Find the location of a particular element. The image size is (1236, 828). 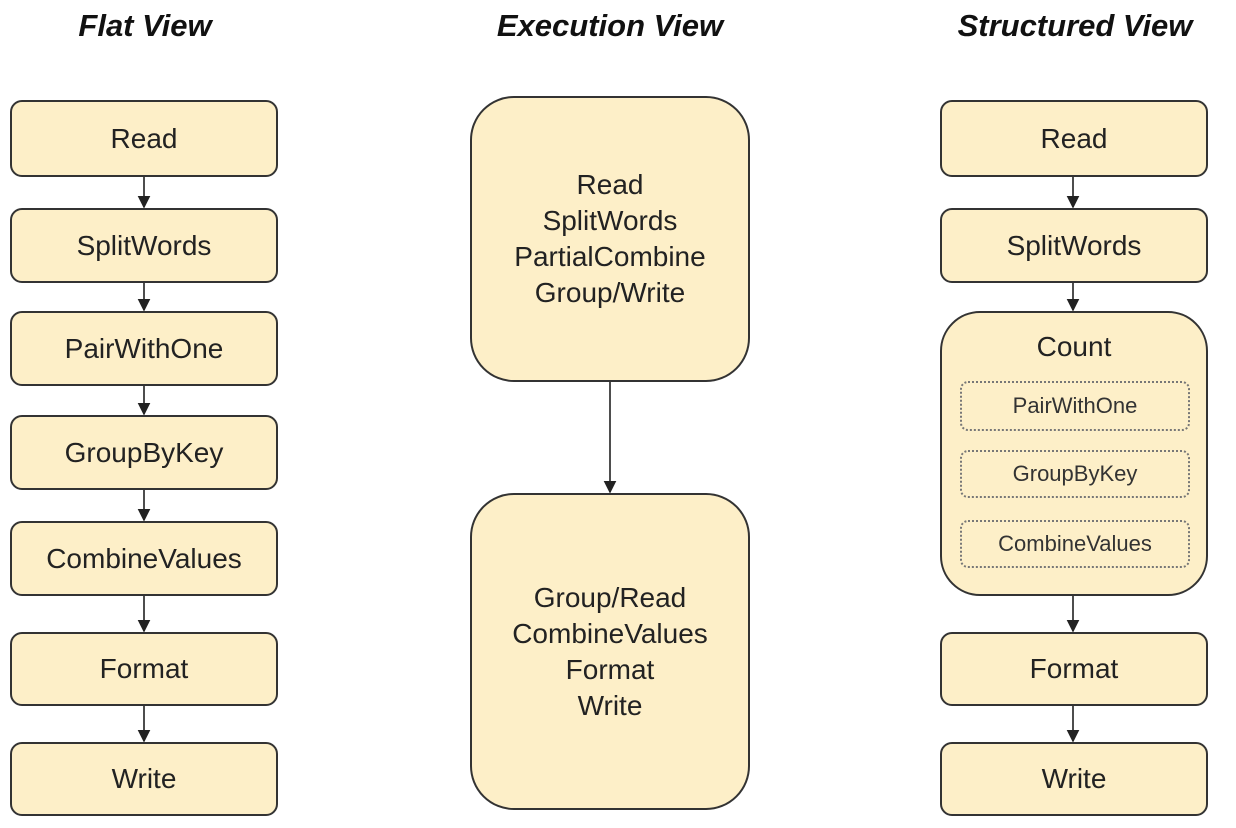

stage-2-step: CombineValues is located at coordinates (610, 633).